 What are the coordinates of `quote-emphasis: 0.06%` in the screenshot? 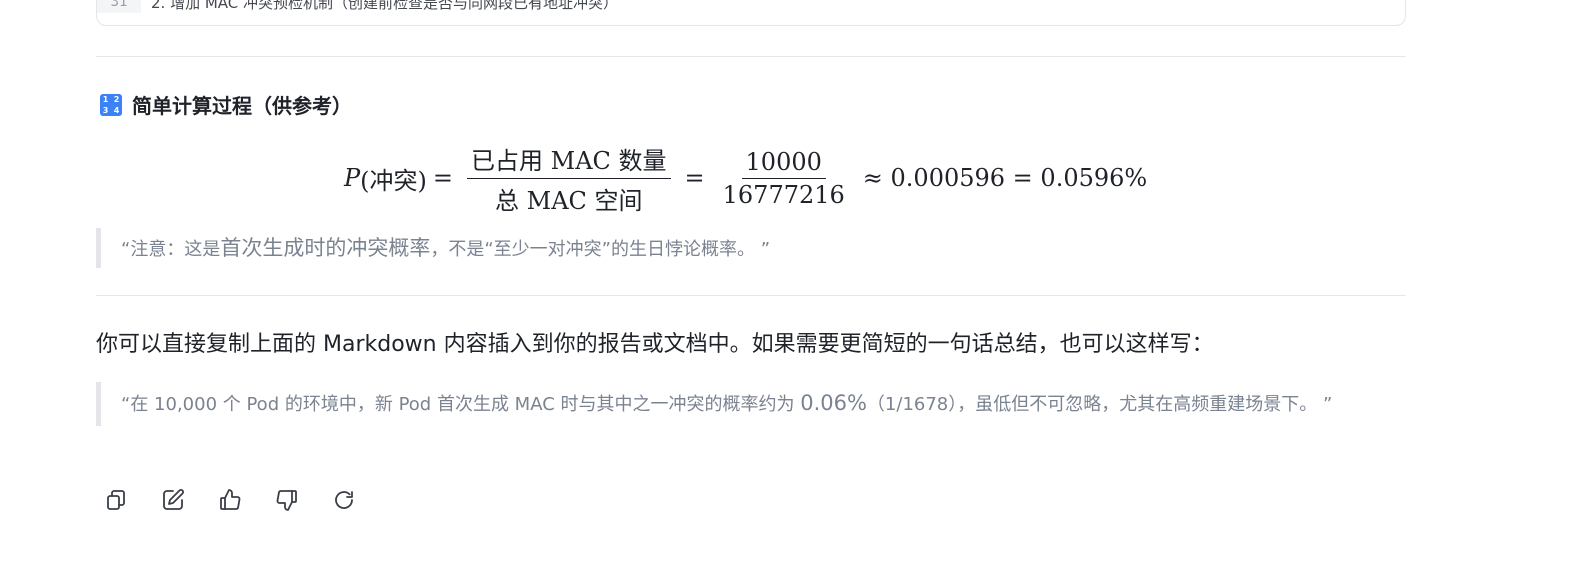 It's located at (833, 403).